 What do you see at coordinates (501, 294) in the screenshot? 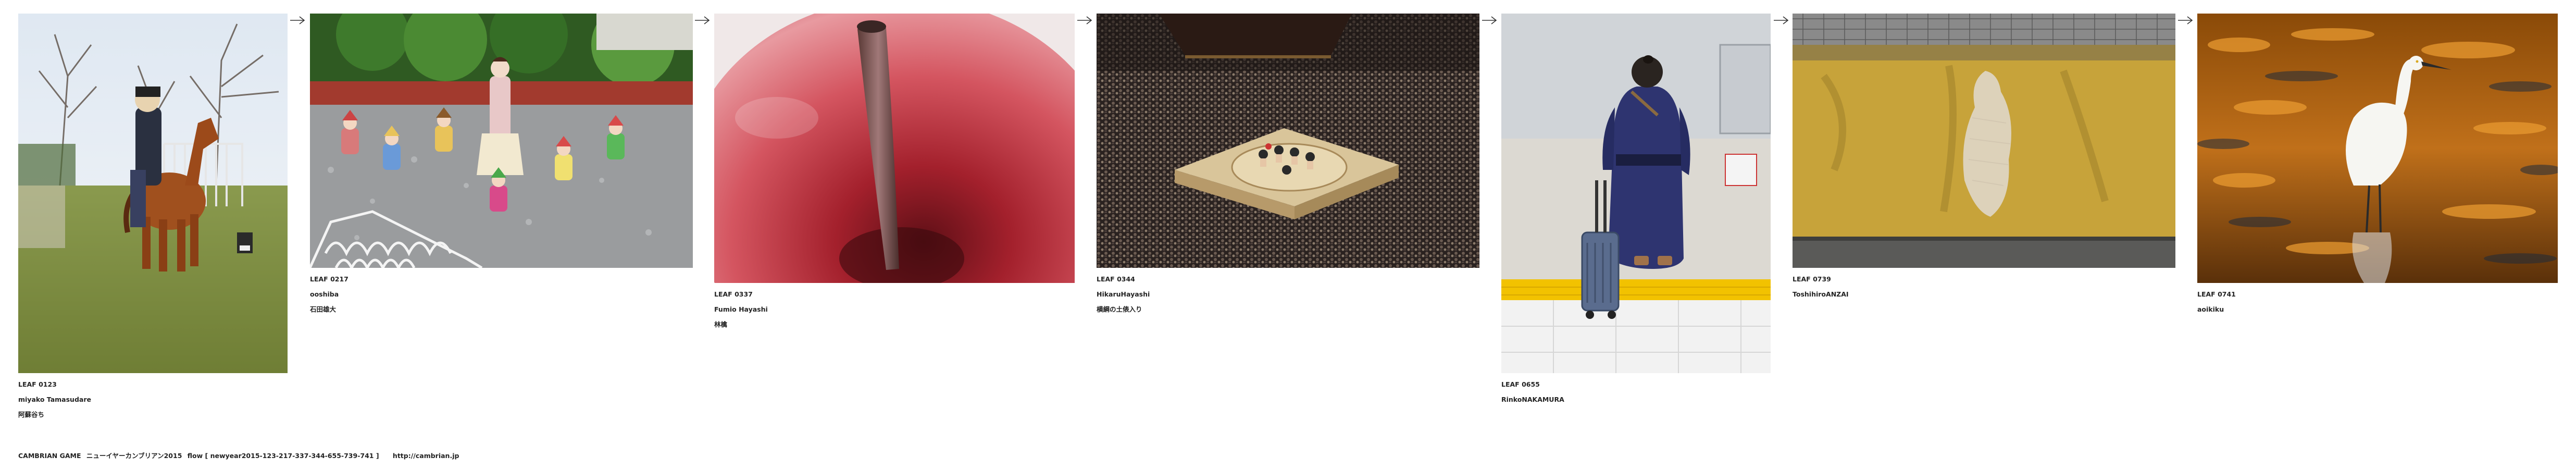
I see `leaf-author: ooshiba` at bounding box center [501, 294].